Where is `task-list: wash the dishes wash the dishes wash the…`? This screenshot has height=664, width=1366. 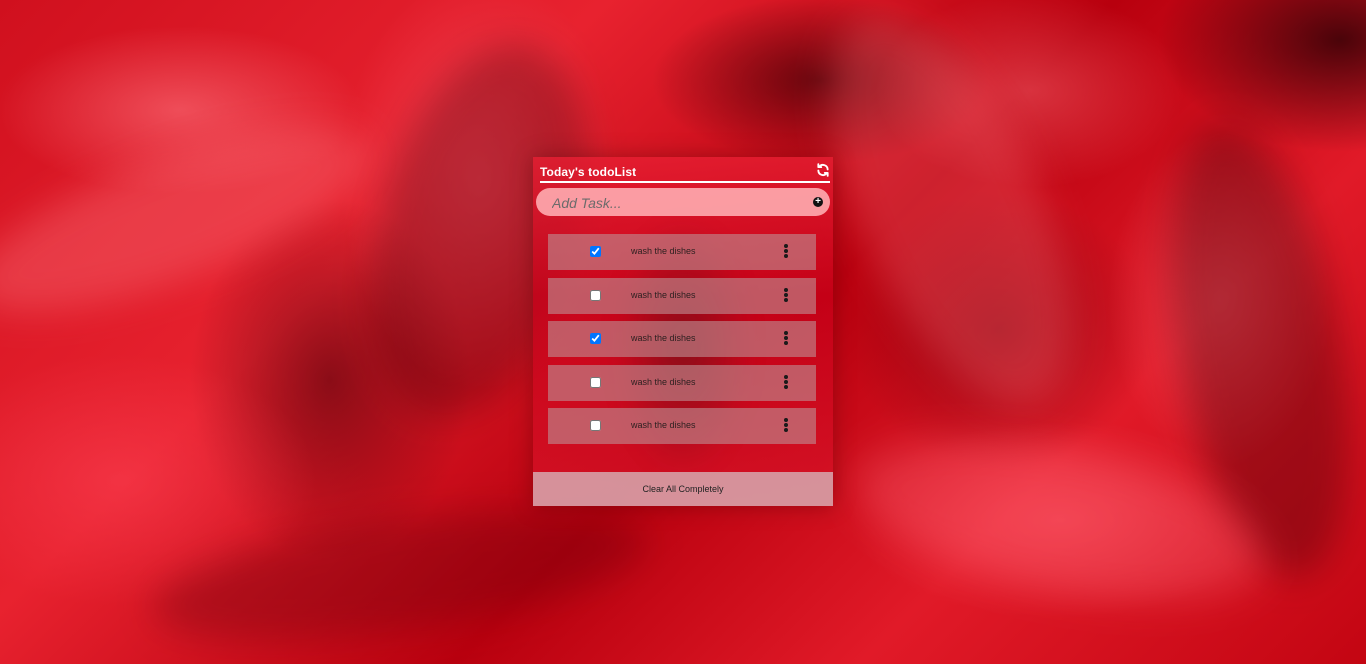 task-list: wash the dishes wash the dishes wash the… is located at coordinates (682, 343).